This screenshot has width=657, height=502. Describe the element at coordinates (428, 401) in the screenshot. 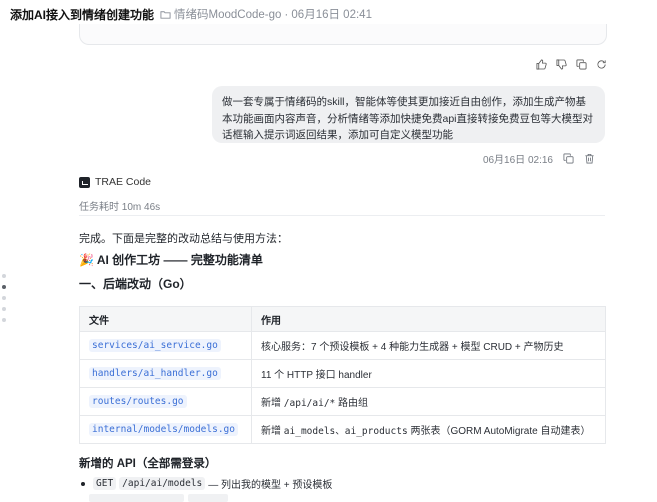

I see `purpose-cell: 新增 /api/ai/* 路由组` at that location.